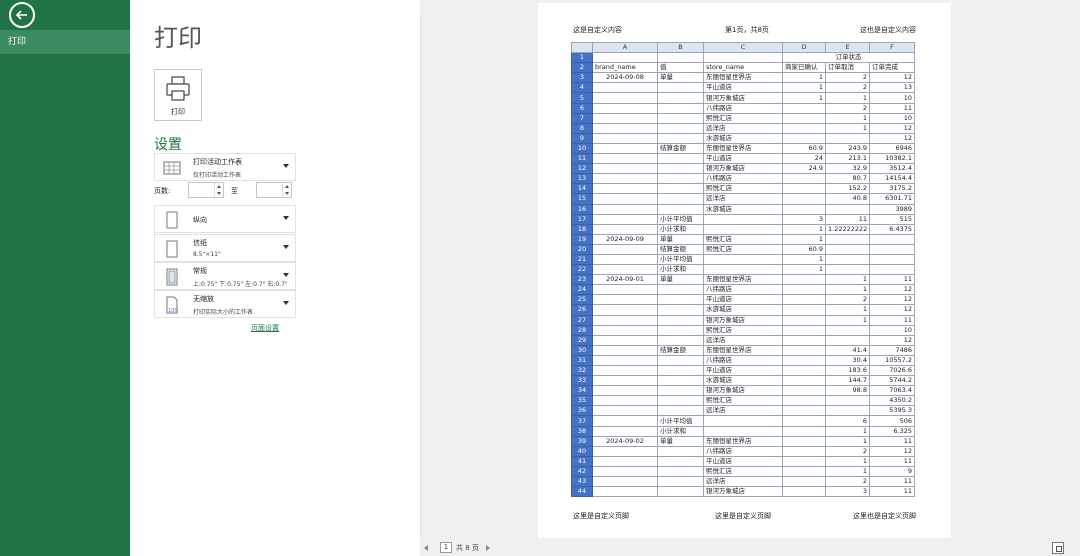  What do you see at coordinates (582, 370) in the screenshot?
I see `row-header: 32` at bounding box center [582, 370].